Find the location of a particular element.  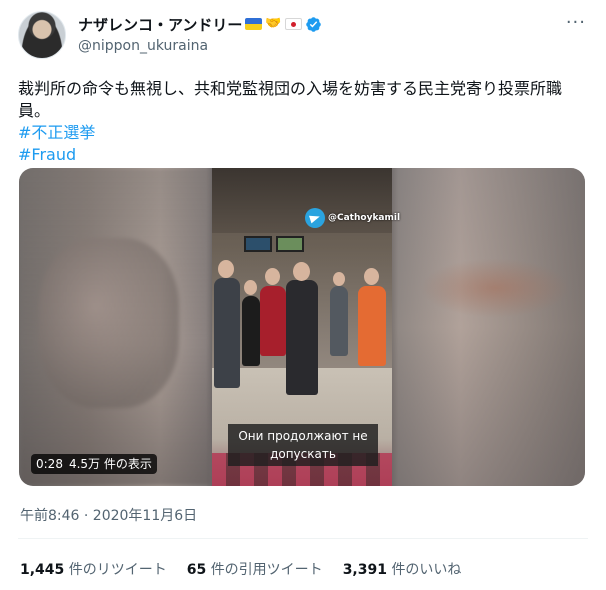

subtitle-line-1: Они продолжают не is located at coordinates (303, 436).